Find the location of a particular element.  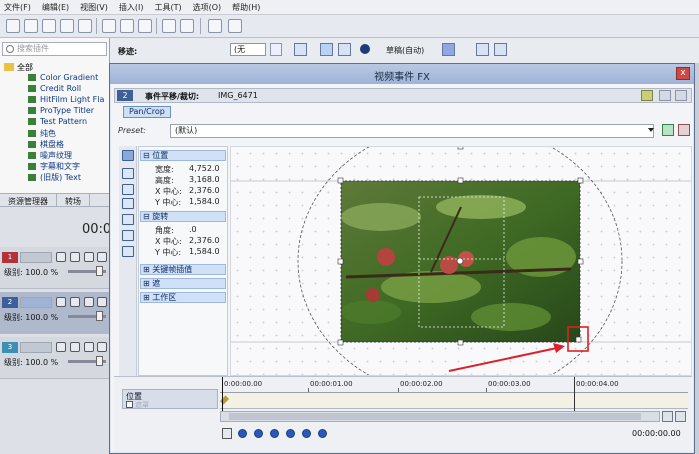

overlay-icon is located at coordinates (448, 49).